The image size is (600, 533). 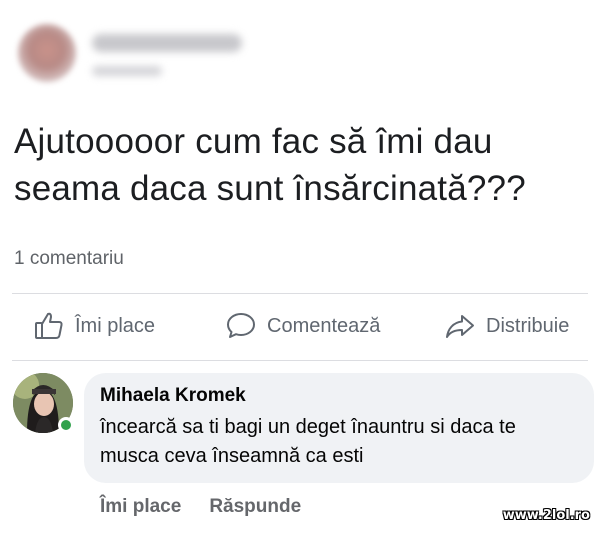 I want to click on like-label: Îmi place, so click(x=115, y=325).